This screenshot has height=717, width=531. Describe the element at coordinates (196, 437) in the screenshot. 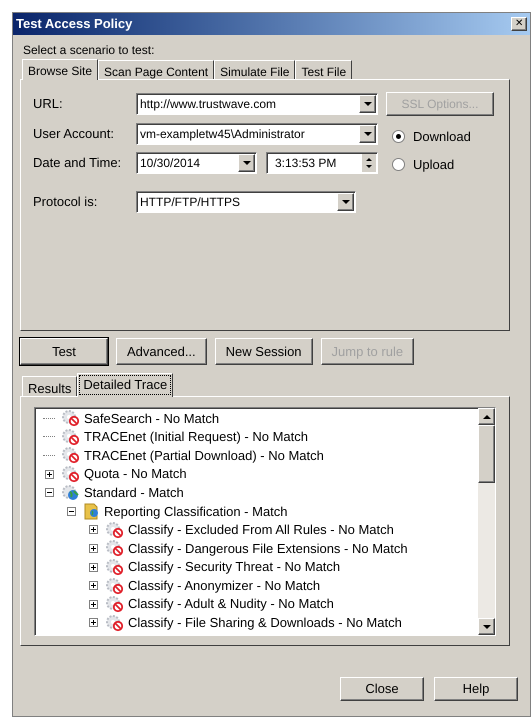

I see `trace-item: TRACEnet (Initial Request) - No Match` at that location.